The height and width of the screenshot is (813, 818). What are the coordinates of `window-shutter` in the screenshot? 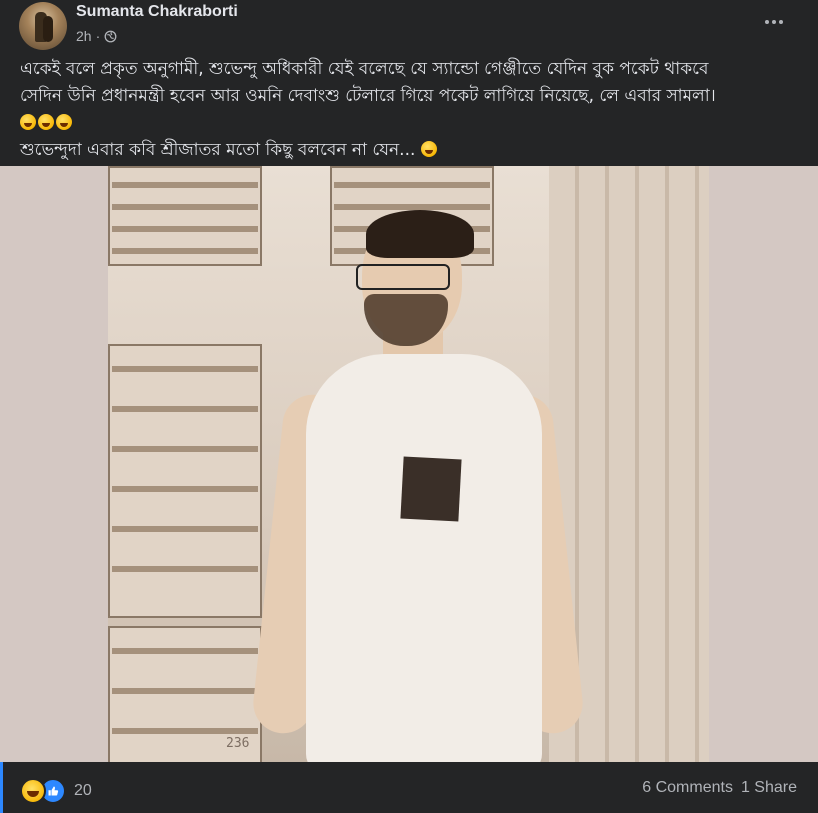 It's located at (185, 216).